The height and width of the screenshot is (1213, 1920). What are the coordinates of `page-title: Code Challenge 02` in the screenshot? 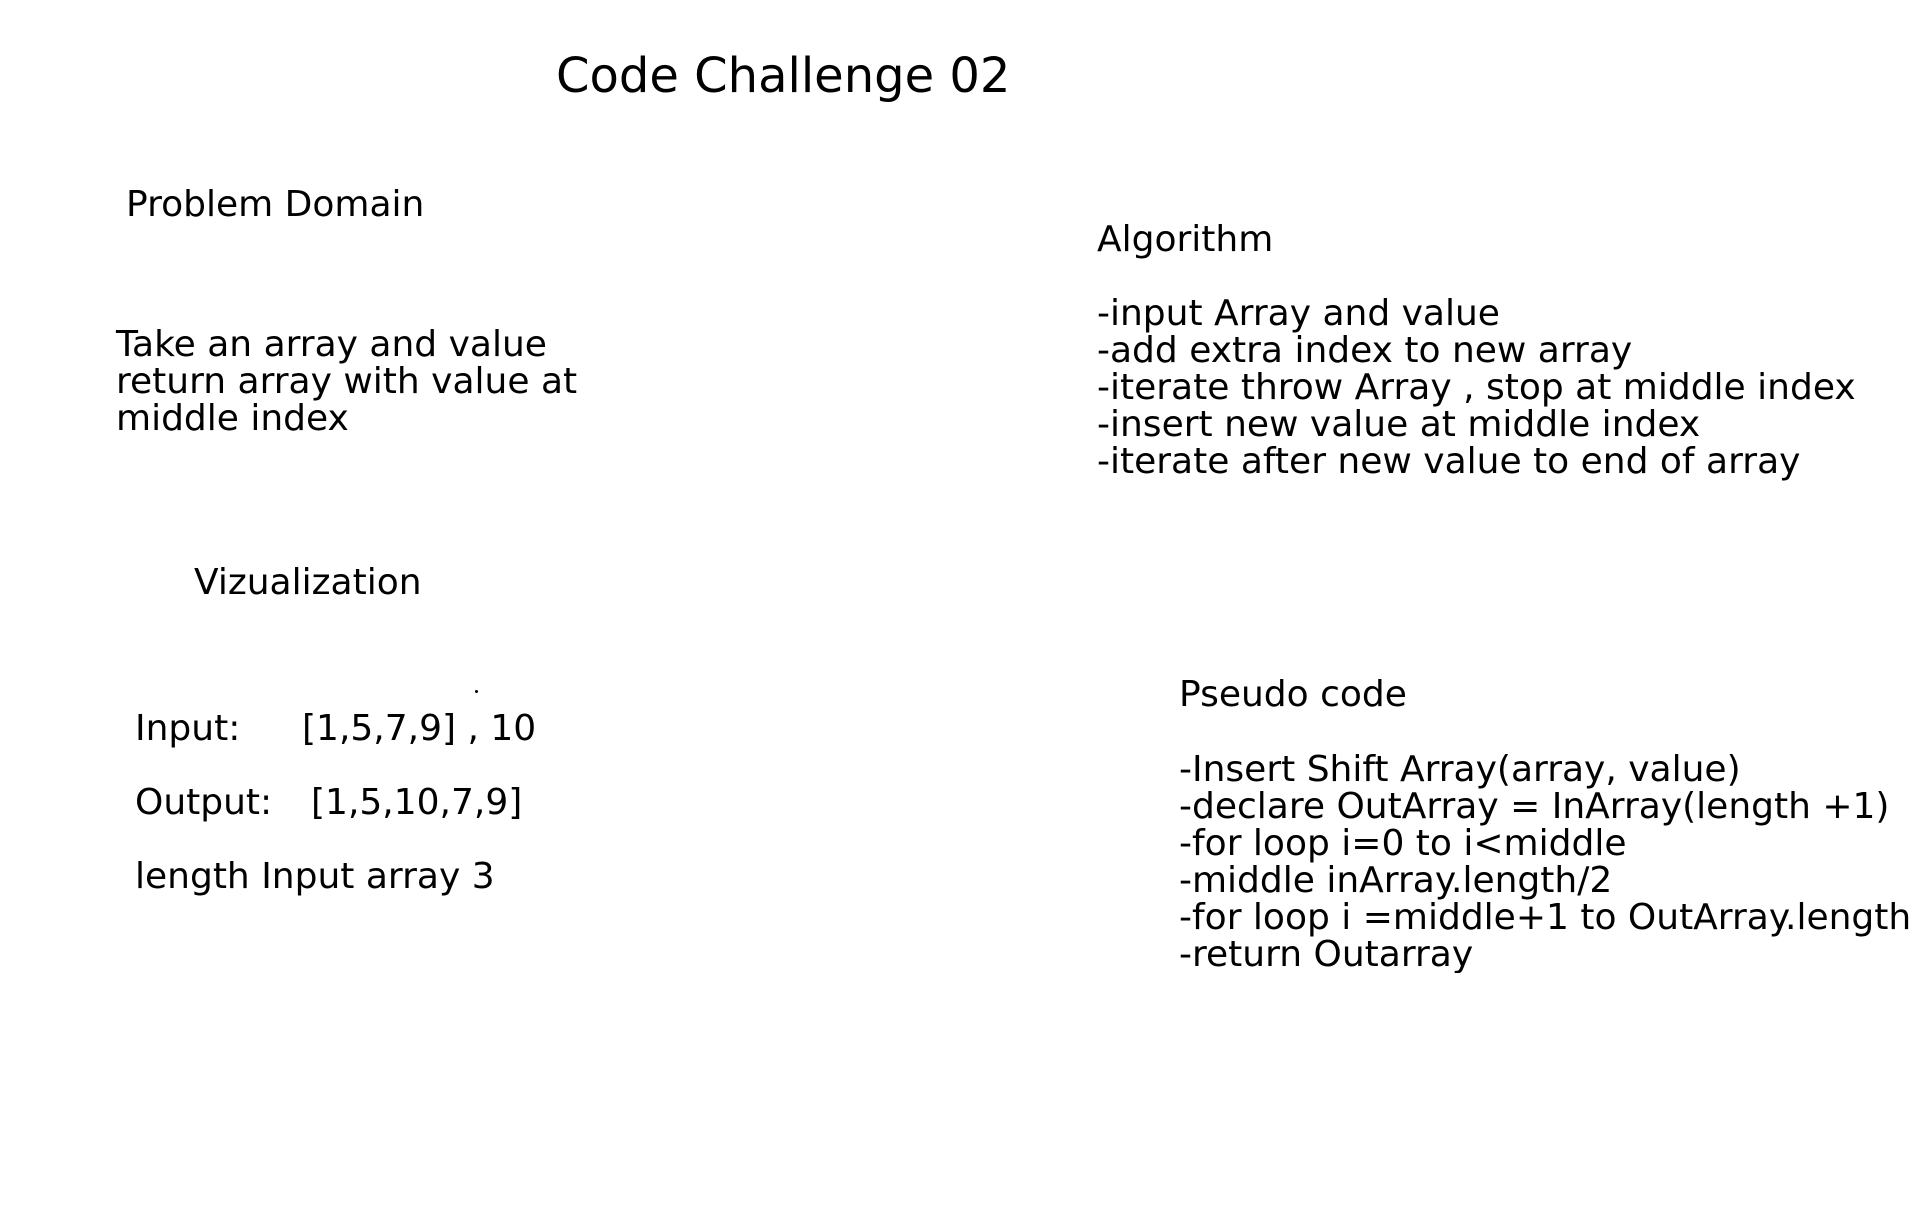 It's located at (783, 76).